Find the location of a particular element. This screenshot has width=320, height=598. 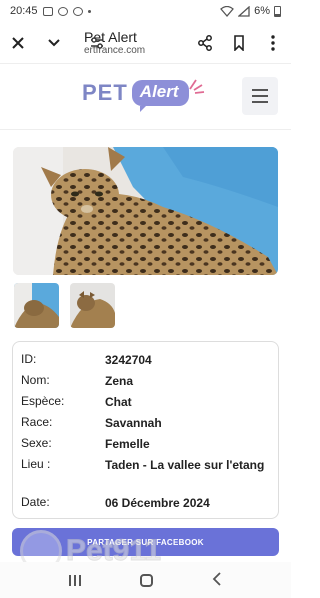

recent-apps-icon is located at coordinates (75, 580).